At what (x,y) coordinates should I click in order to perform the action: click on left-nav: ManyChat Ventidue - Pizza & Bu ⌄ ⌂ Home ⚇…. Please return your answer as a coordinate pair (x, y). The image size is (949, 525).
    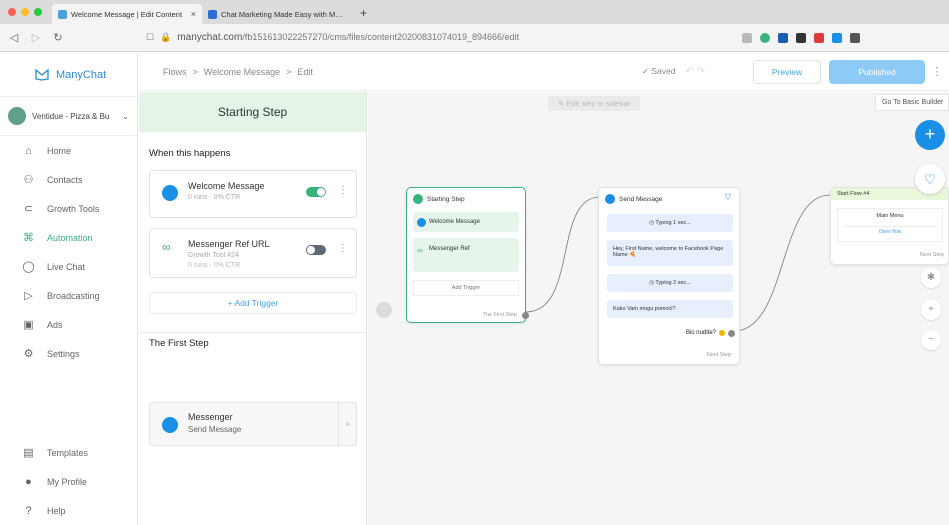
    Looking at the image, I should click on (69, 289).